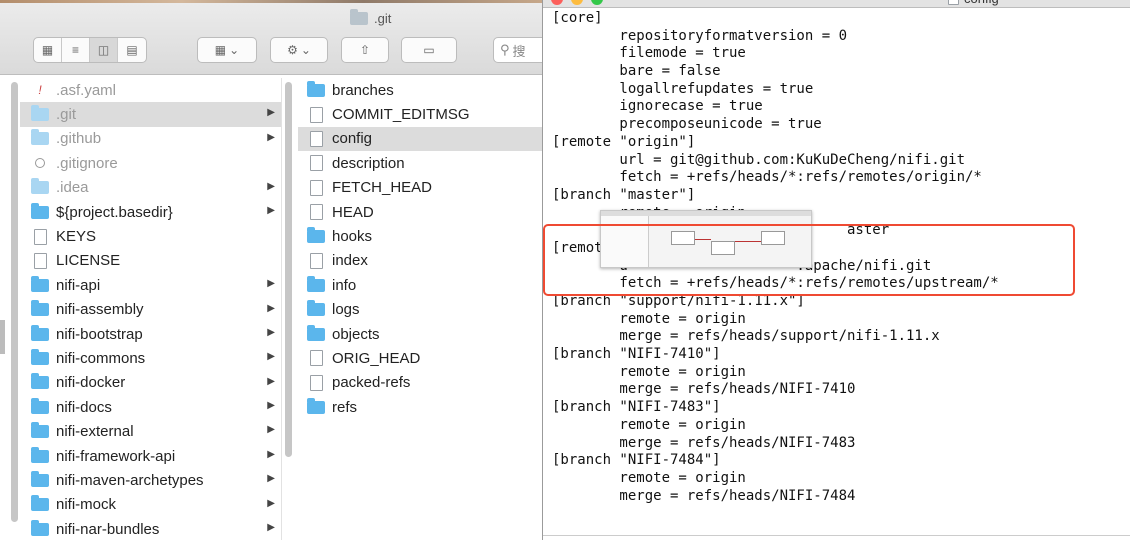  What do you see at coordinates (636, 460) in the screenshot?
I see `code-line: [branch "NIFI-7484"]` at bounding box center [636, 460].